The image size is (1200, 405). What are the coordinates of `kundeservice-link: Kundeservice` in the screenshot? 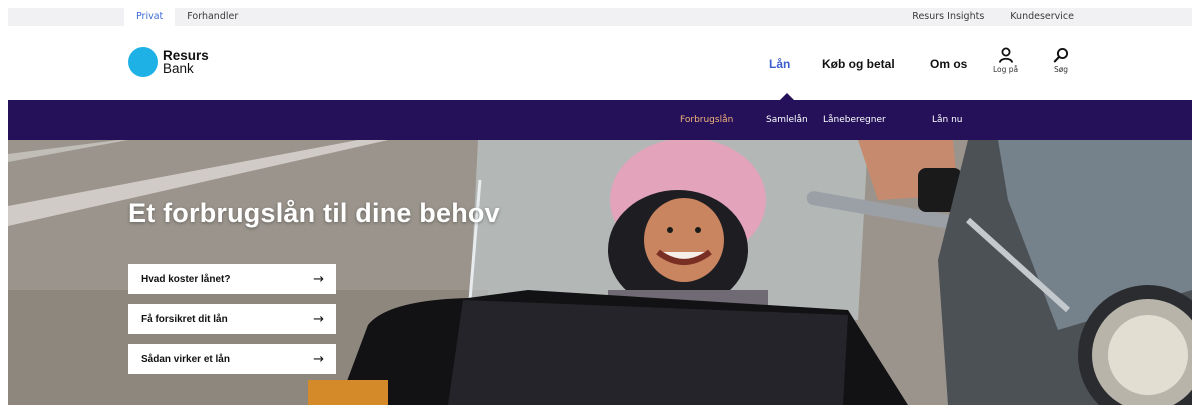 It's located at (1042, 17).